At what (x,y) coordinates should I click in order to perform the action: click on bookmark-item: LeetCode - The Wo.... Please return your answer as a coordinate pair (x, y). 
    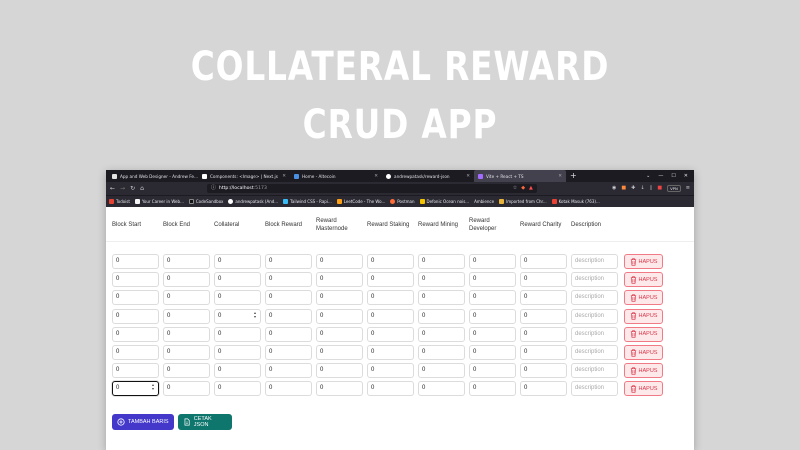
    Looking at the image, I should click on (360, 201).